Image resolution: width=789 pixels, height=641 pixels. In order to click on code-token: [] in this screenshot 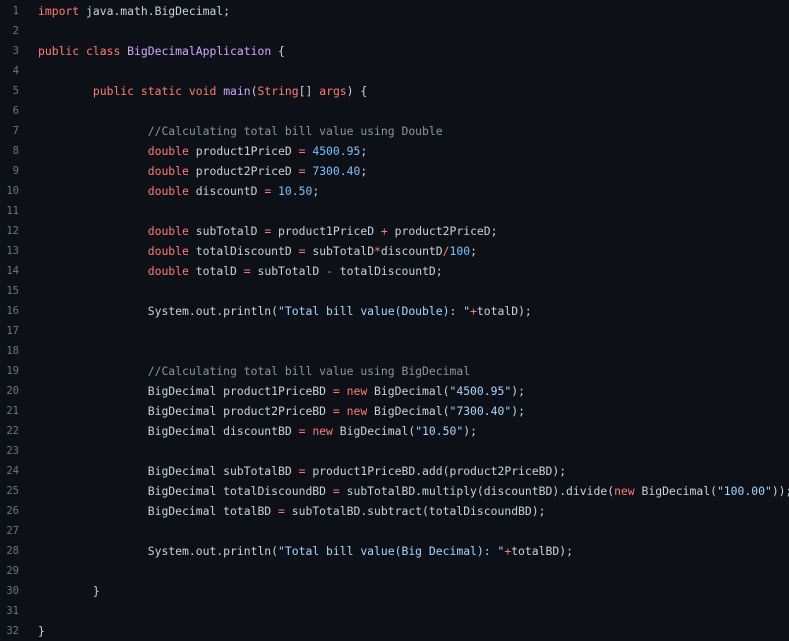, I will do `click(309, 91)`.